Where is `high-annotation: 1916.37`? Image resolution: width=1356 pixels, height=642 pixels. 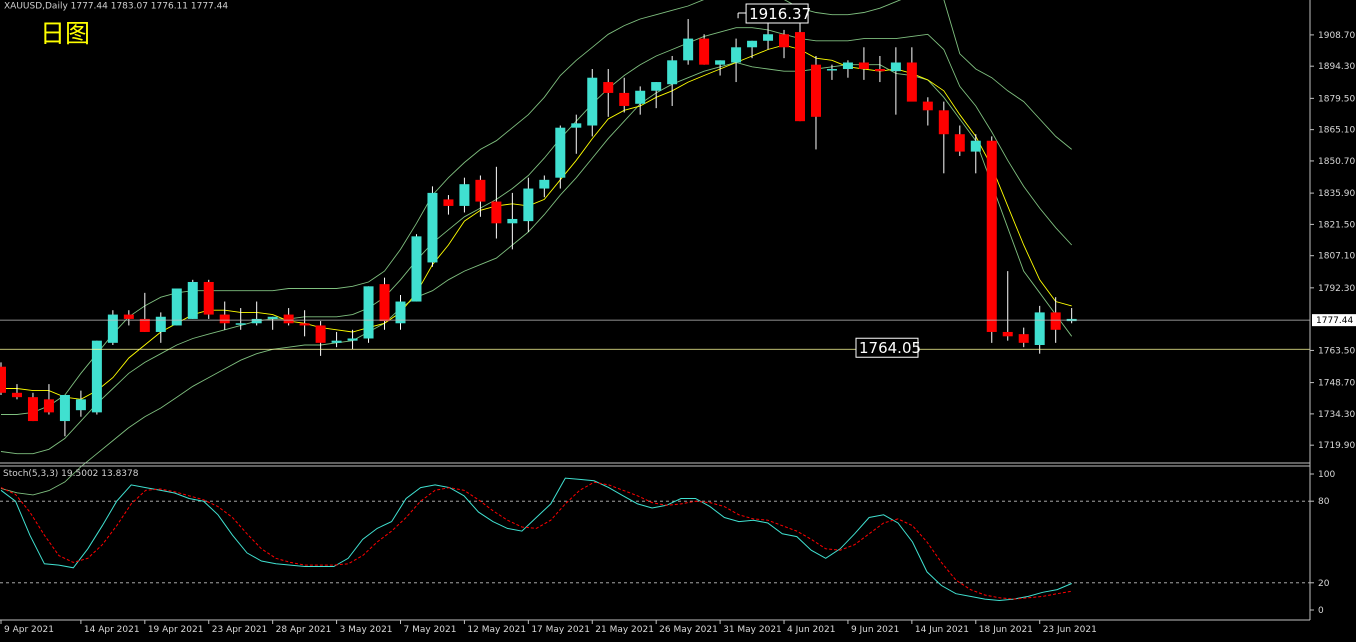 high-annotation: 1916.37 is located at coordinates (774, 13).